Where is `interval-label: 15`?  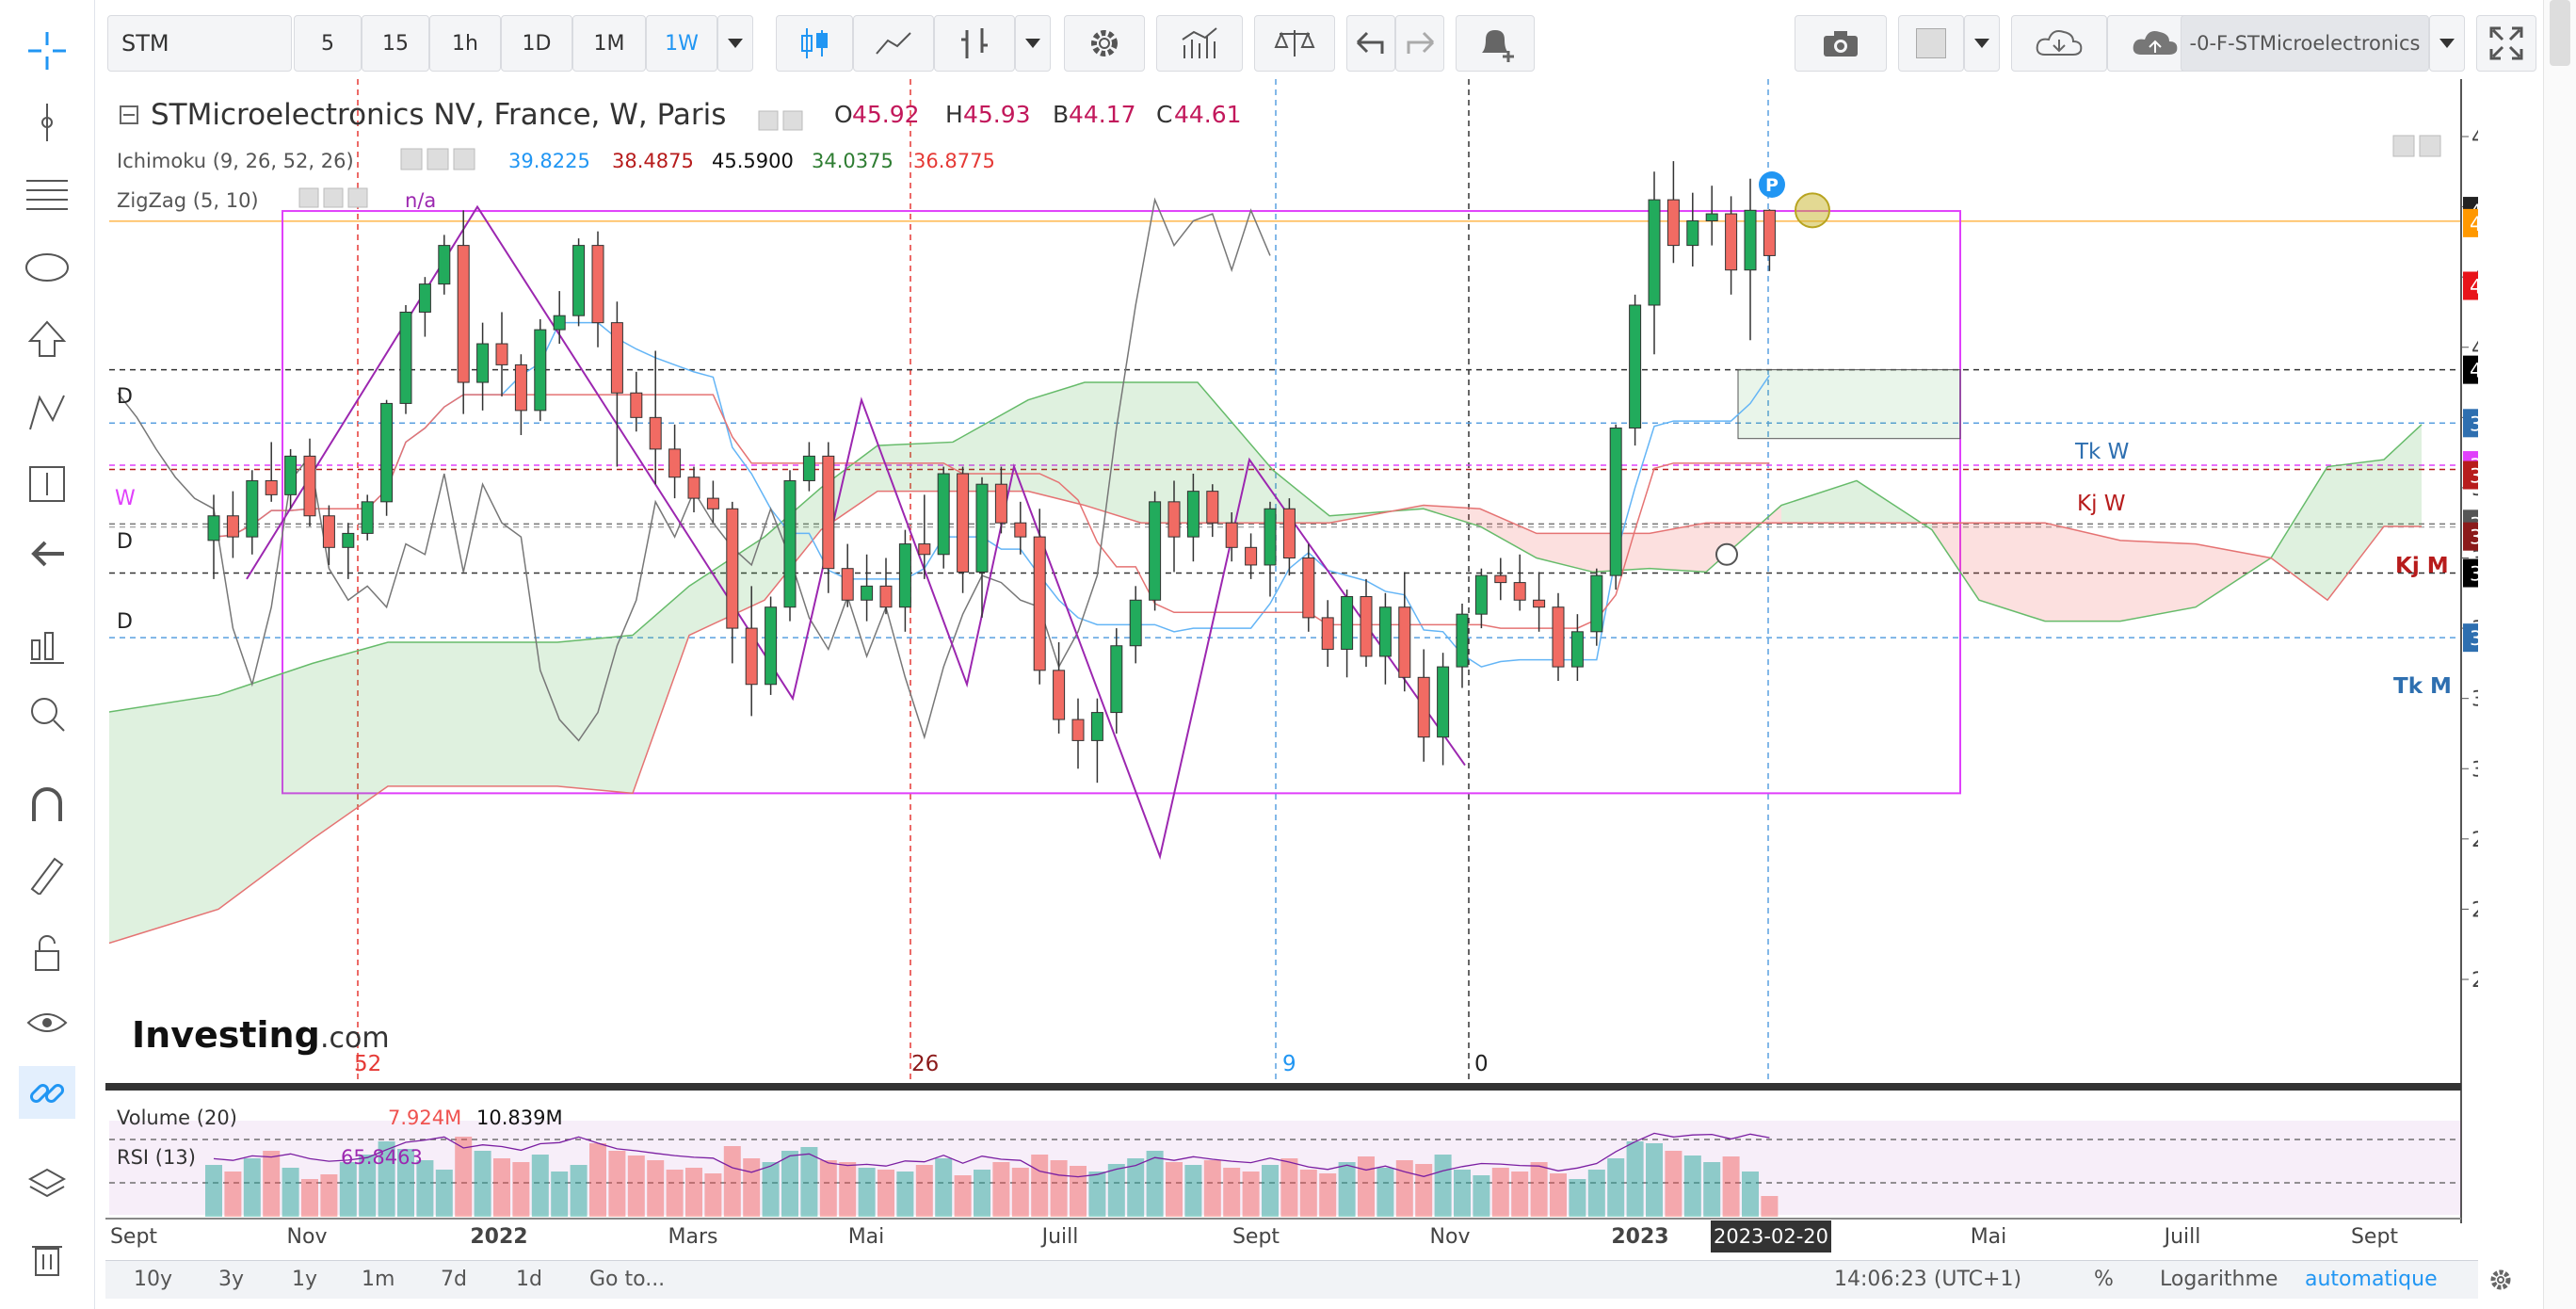 interval-label: 15 is located at coordinates (395, 43).